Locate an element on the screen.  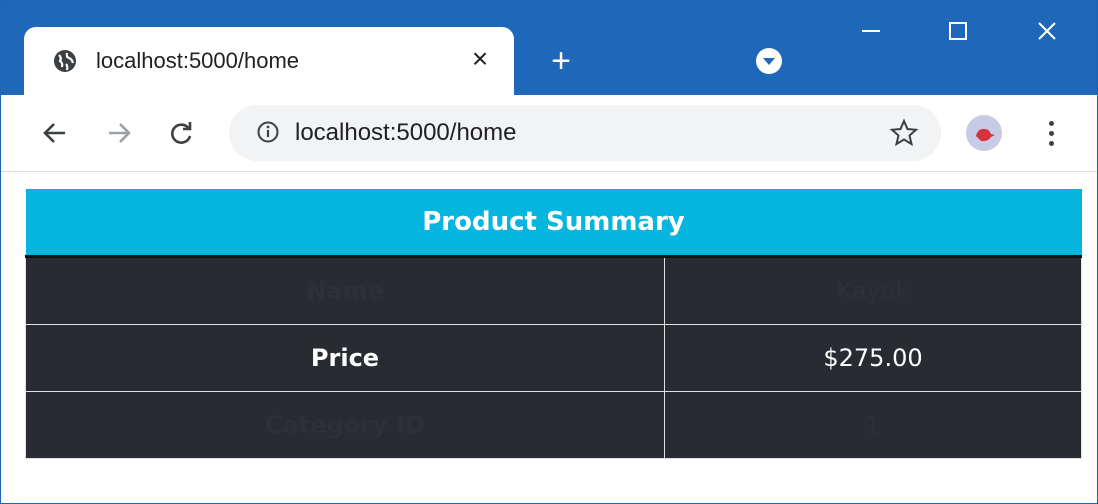
new-tab-button: + is located at coordinates (561, 61).